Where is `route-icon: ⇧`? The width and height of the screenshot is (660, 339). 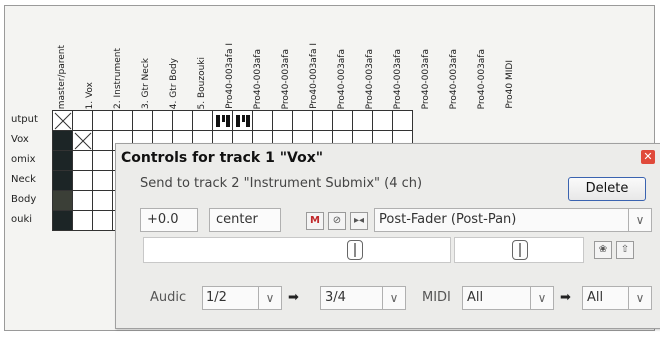
route-icon: ⇧ is located at coordinates (625, 250).